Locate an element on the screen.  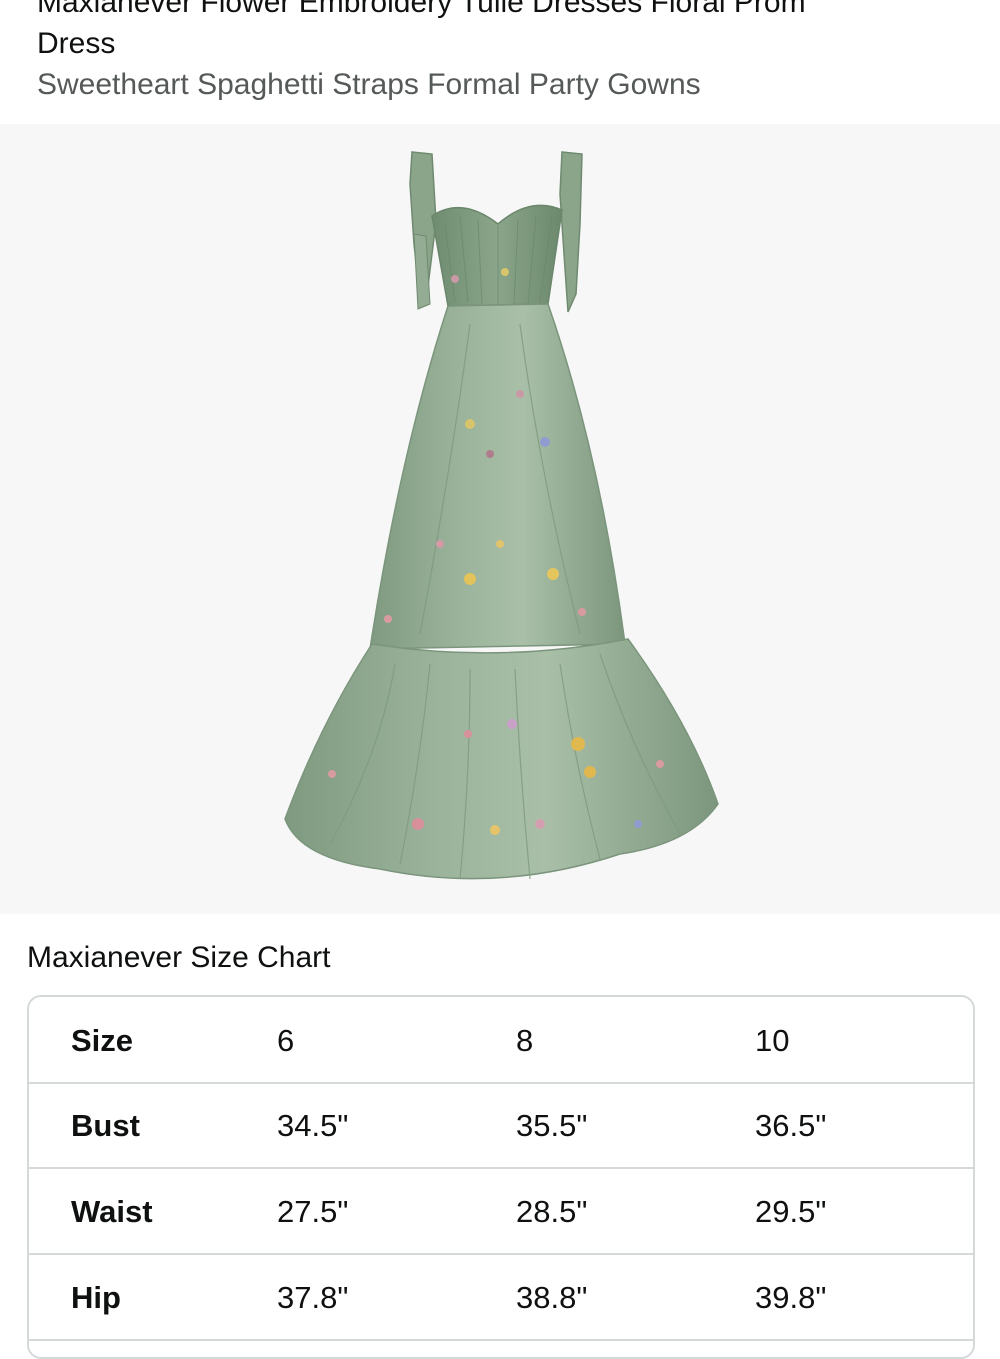
hip-cell: 39.8" is located at coordinates (791, 1297).